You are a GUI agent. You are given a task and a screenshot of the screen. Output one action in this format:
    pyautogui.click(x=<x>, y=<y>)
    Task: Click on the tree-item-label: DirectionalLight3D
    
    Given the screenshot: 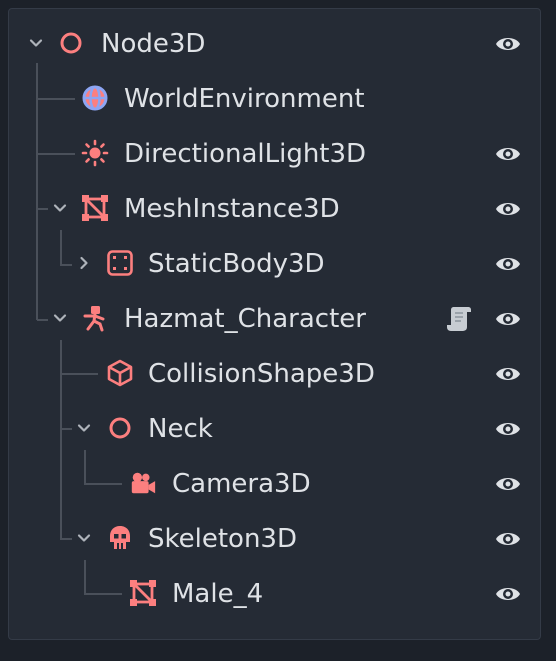 What is the action you would take?
    pyautogui.click(x=245, y=154)
    